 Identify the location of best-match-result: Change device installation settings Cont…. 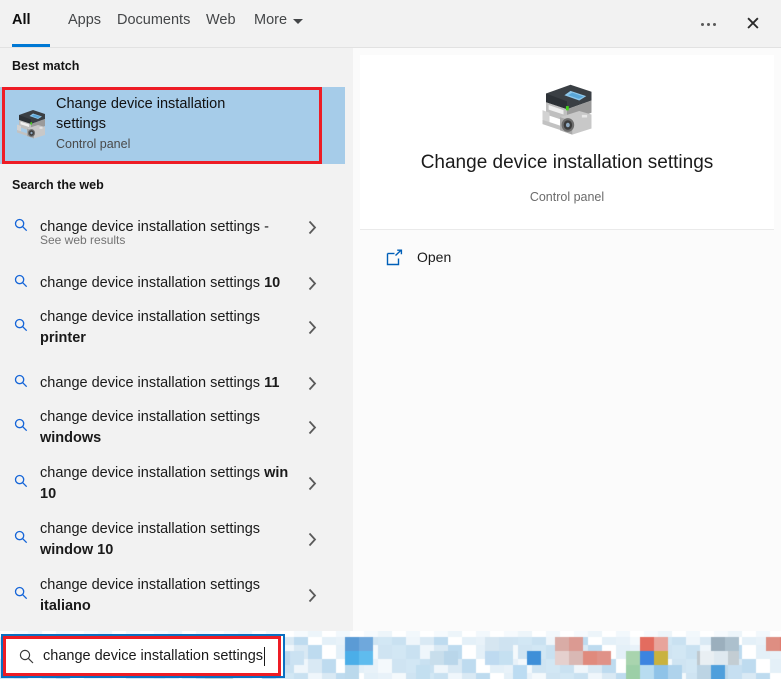
(172, 125).